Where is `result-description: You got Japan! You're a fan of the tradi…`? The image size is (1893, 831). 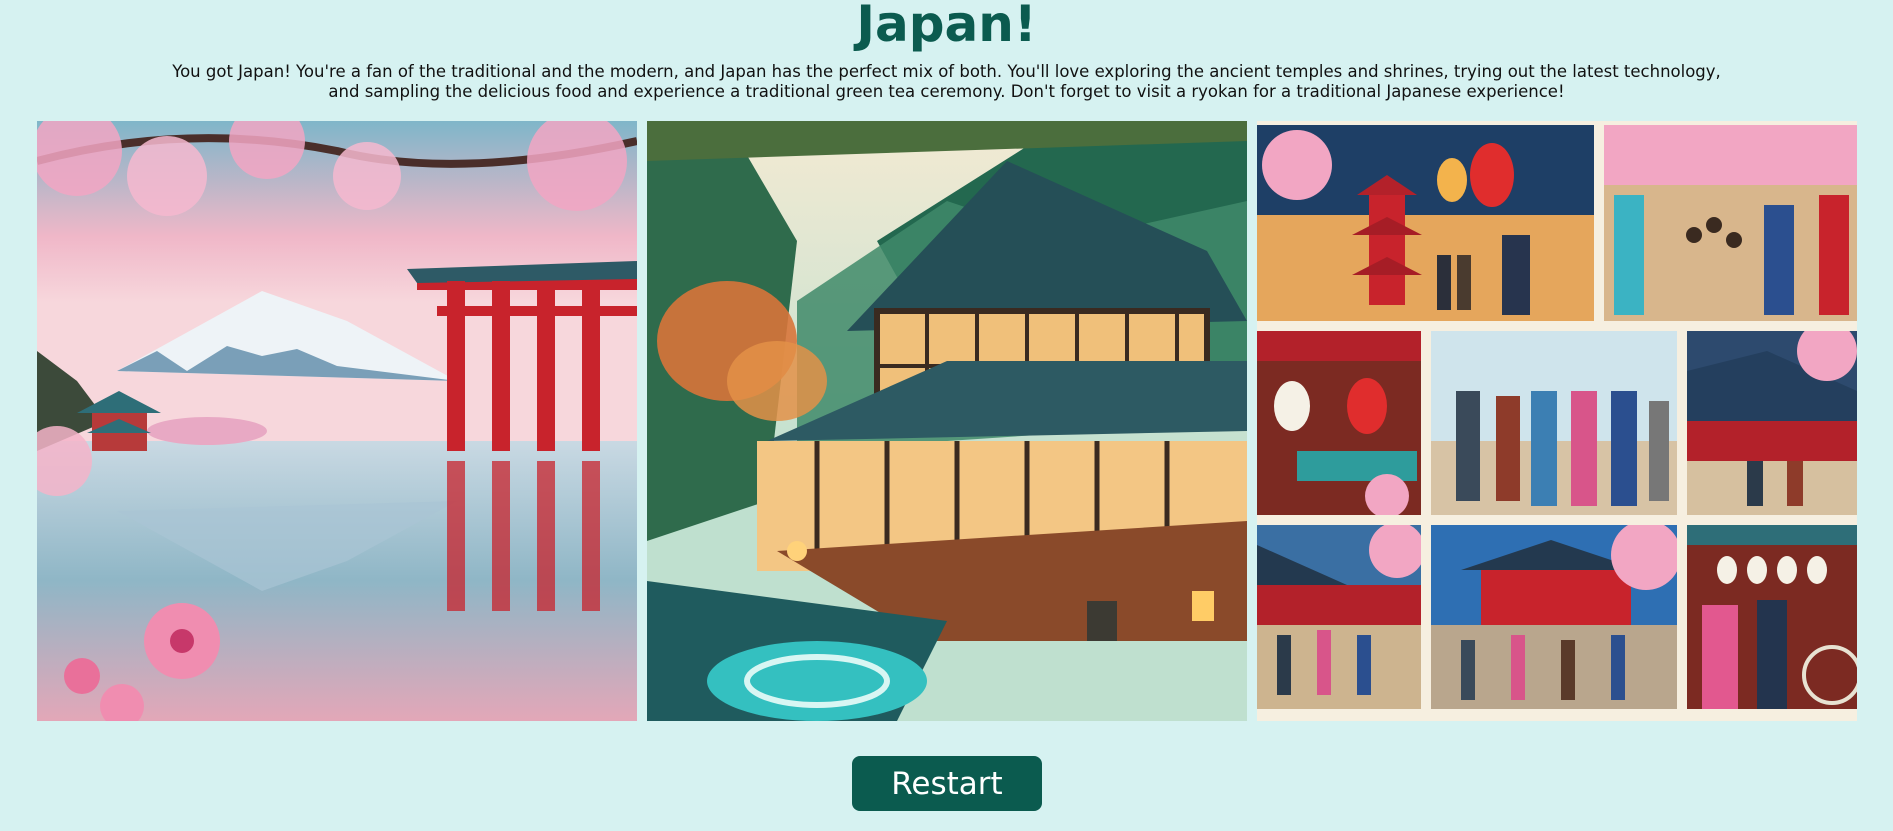
result-description: You got Japan! You're a fan of the tradi… is located at coordinates (946, 81).